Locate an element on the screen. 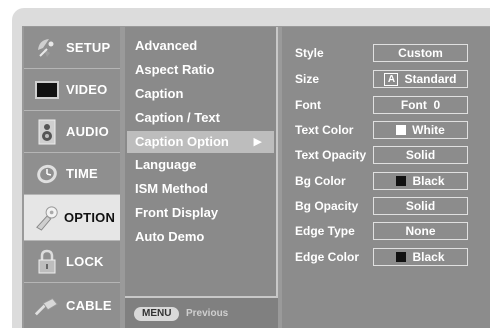  category-label: SETUP is located at coordinates (88, 47).